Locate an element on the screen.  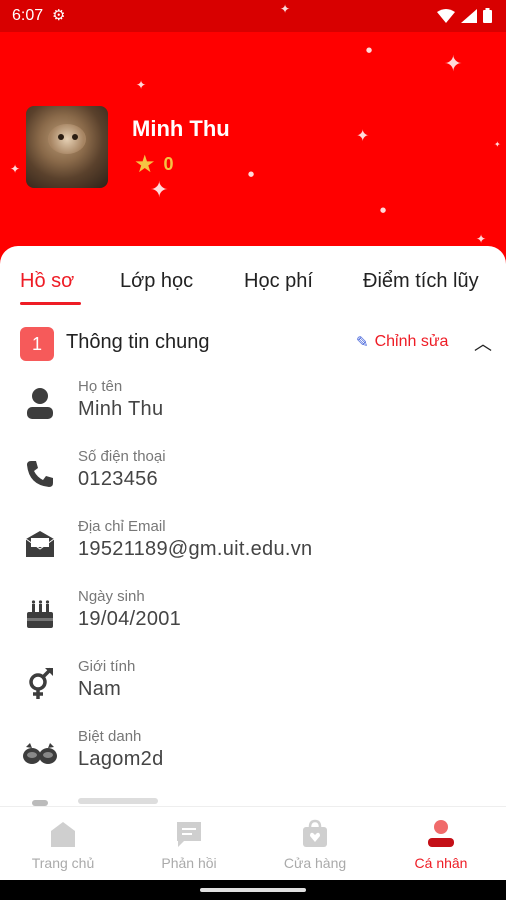
field-value: 0123456 is located at coordinates (118, 479).